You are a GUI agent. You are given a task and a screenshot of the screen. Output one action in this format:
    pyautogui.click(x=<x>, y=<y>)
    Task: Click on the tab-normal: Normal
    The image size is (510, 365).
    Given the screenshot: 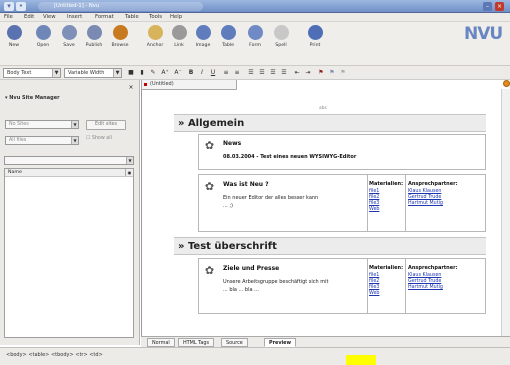 What is the action you would take?
    pyautogui.click(x=161, y=342)
    